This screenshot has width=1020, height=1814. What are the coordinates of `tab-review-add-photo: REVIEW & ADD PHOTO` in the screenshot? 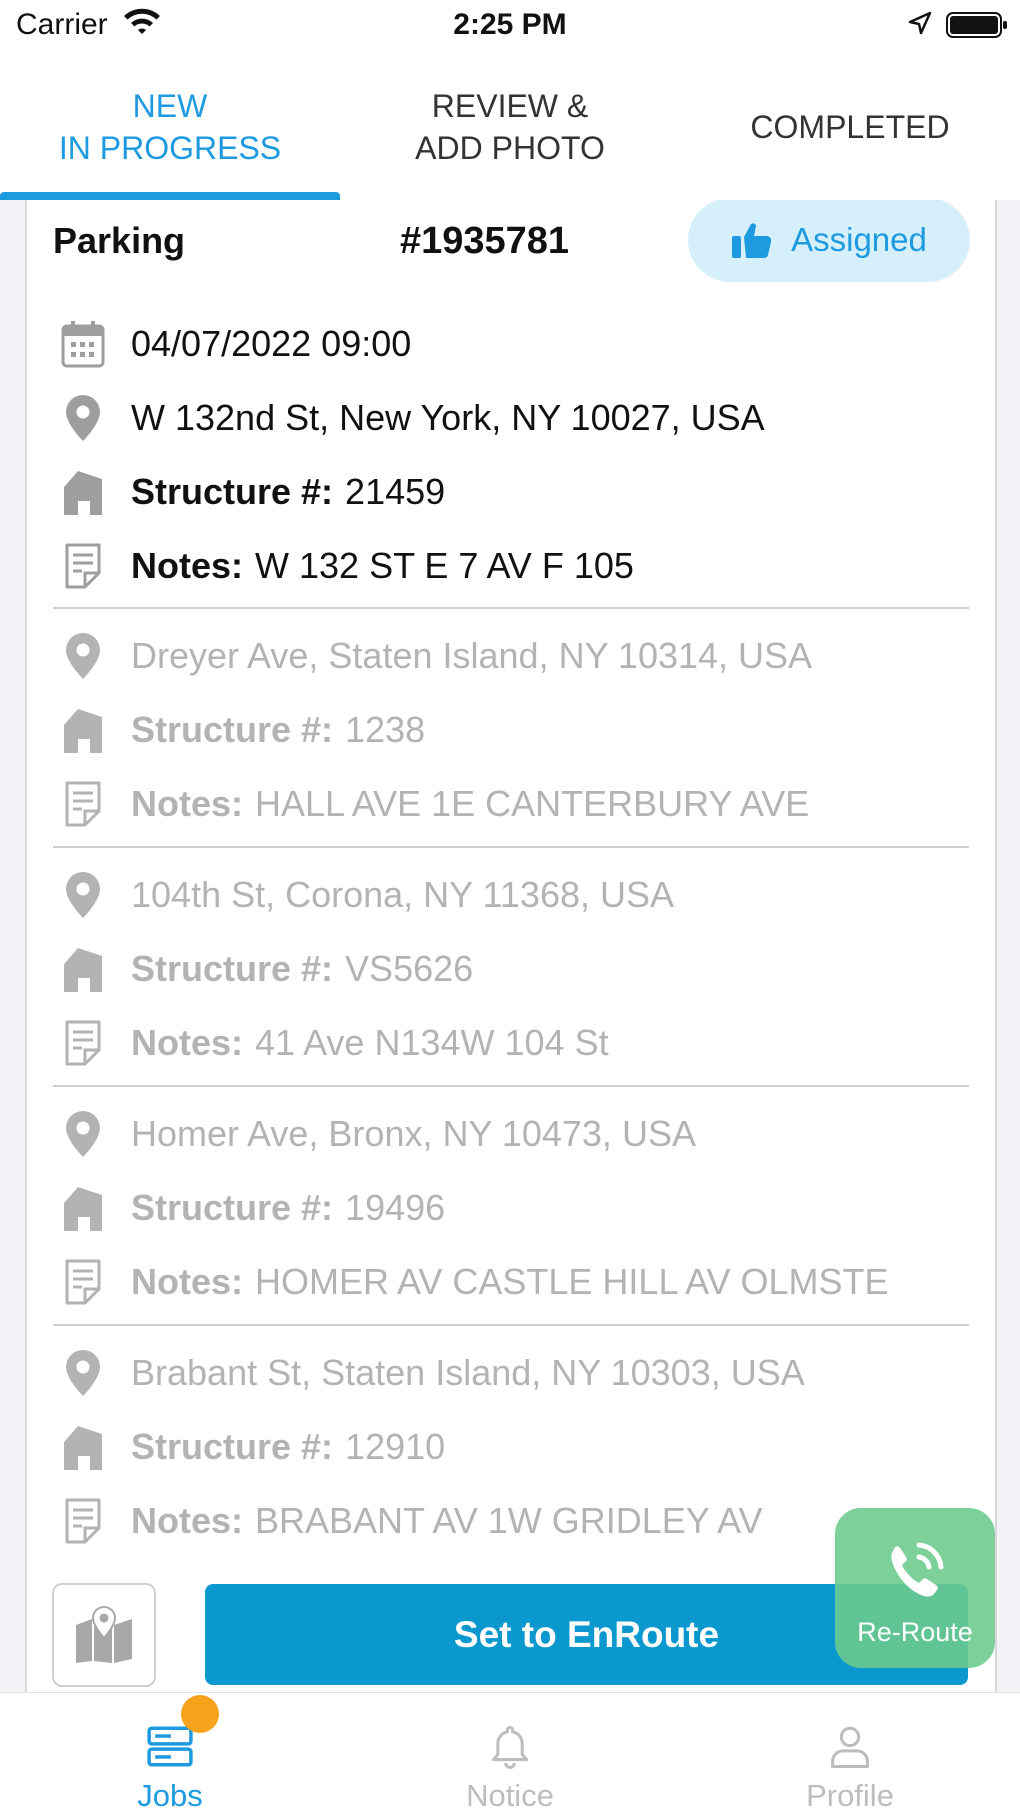 It's located at (510, 127).